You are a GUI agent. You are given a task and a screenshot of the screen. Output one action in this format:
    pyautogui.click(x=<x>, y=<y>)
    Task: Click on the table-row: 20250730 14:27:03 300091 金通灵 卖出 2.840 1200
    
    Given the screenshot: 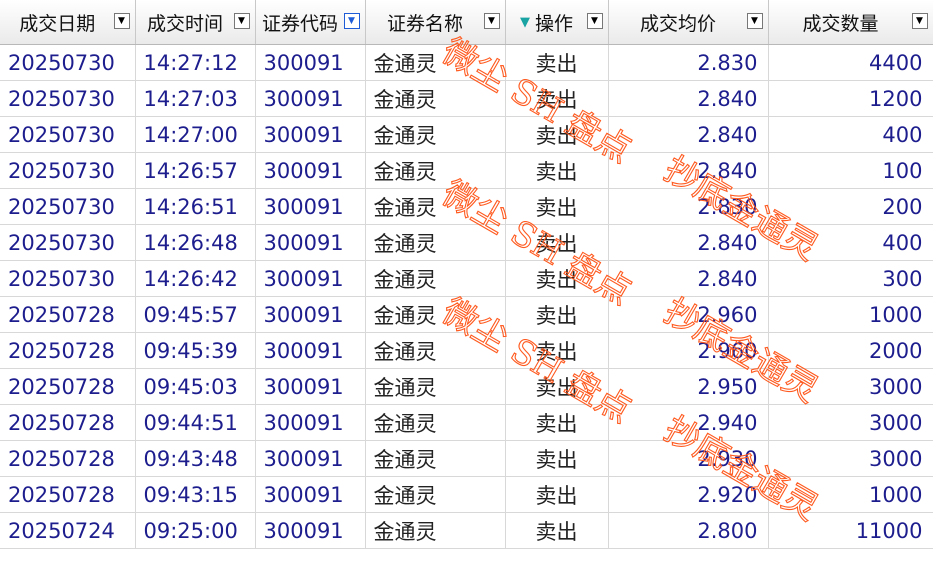 What is the action you would take?
    pyautogui.click(x=466, y=98)
    